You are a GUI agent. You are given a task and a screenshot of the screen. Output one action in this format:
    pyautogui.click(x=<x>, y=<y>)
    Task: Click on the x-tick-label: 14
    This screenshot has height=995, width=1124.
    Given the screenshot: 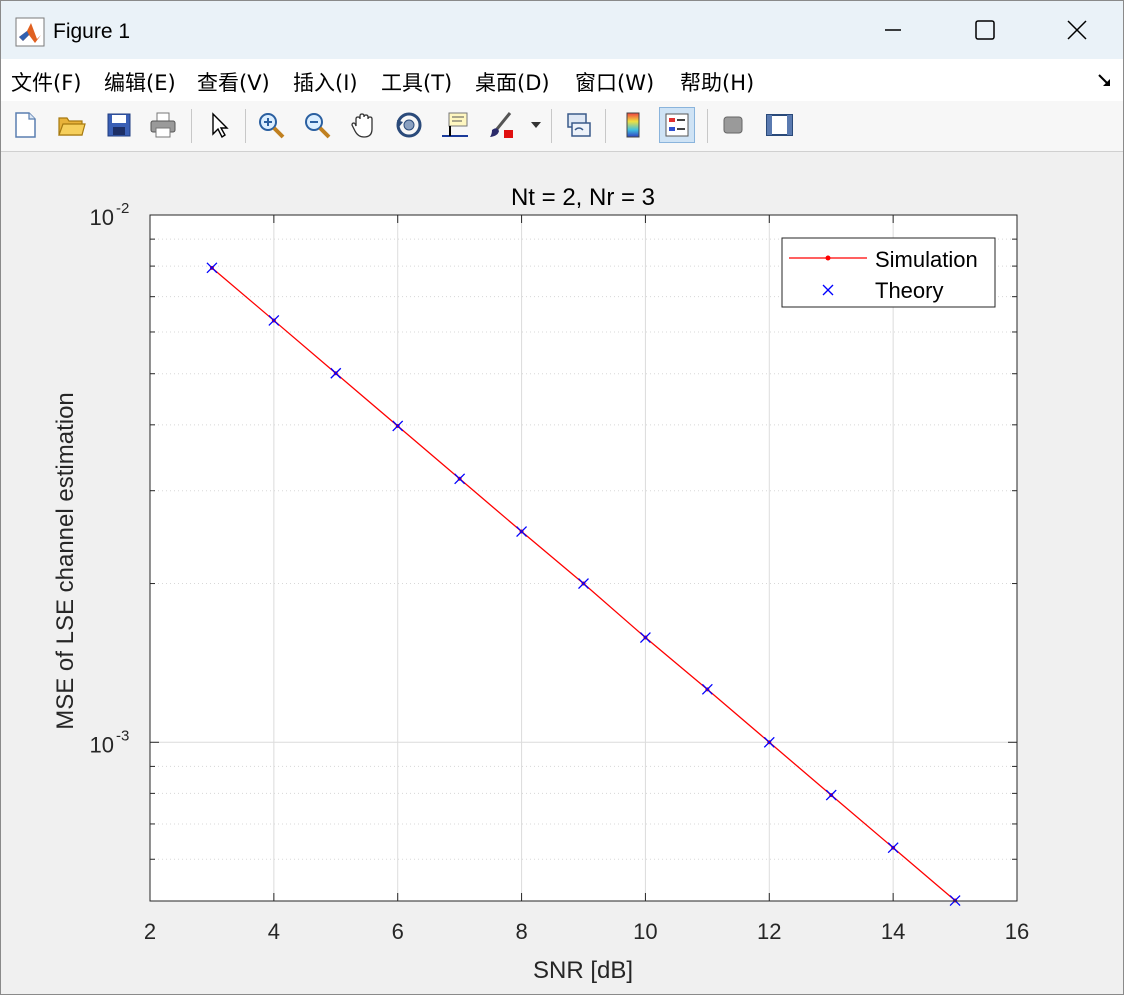 What is the action you would take?
    pyautogui.click(x=893, y=931)
    